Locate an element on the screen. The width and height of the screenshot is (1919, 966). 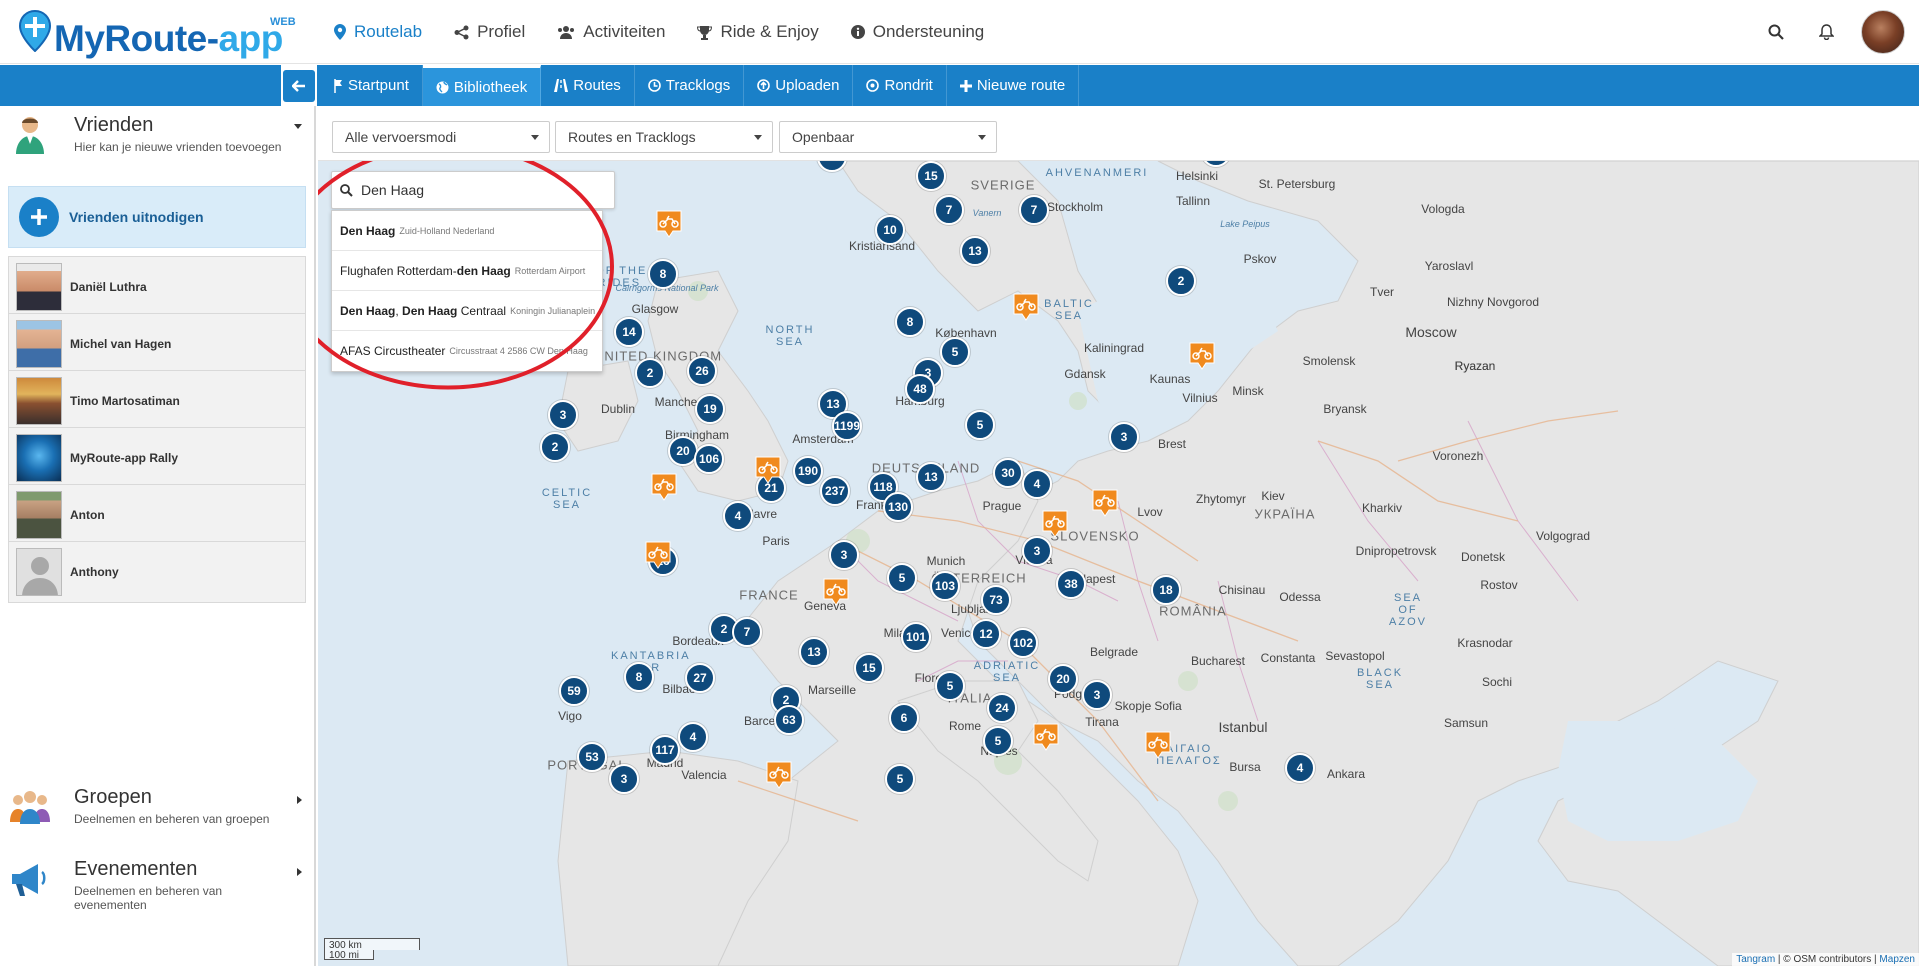
route-cluster-marker: 24 is located at coordinates (1002, 708).